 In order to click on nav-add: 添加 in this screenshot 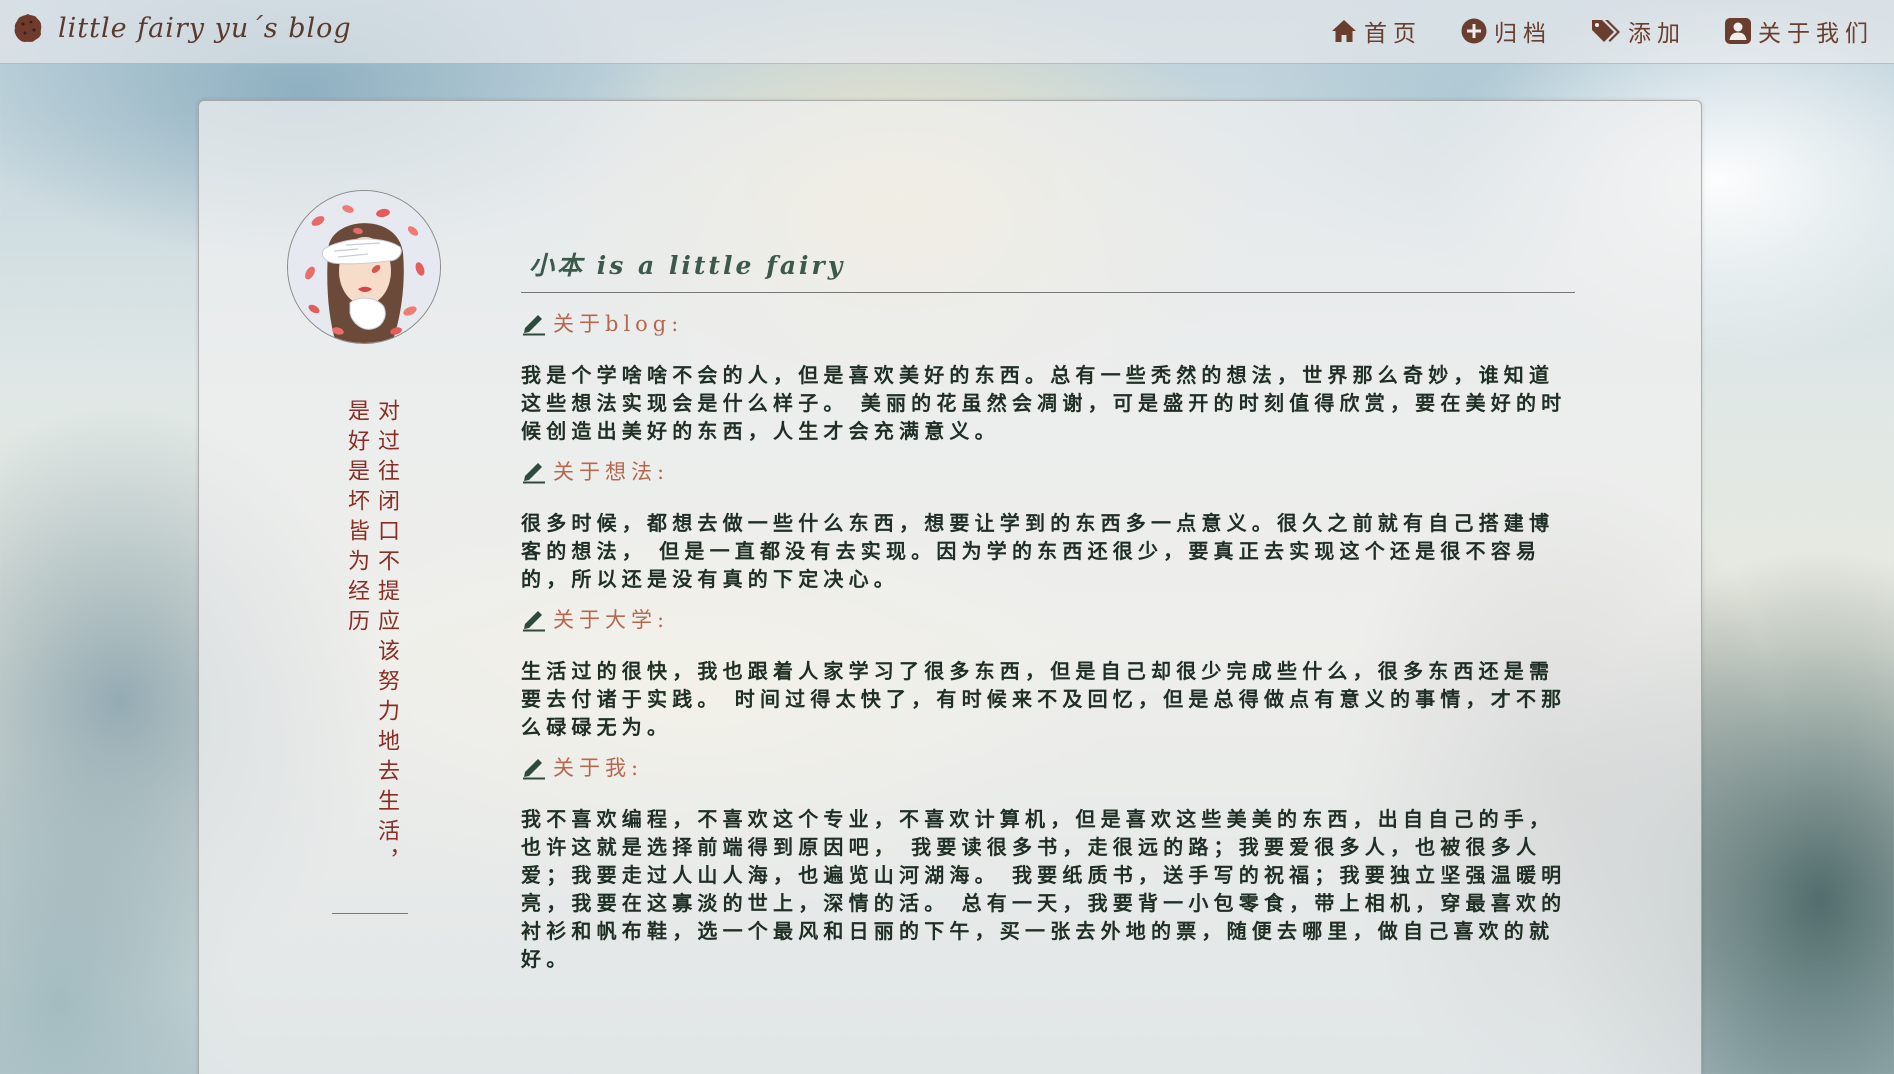, I will do `click(1638, 31)`.